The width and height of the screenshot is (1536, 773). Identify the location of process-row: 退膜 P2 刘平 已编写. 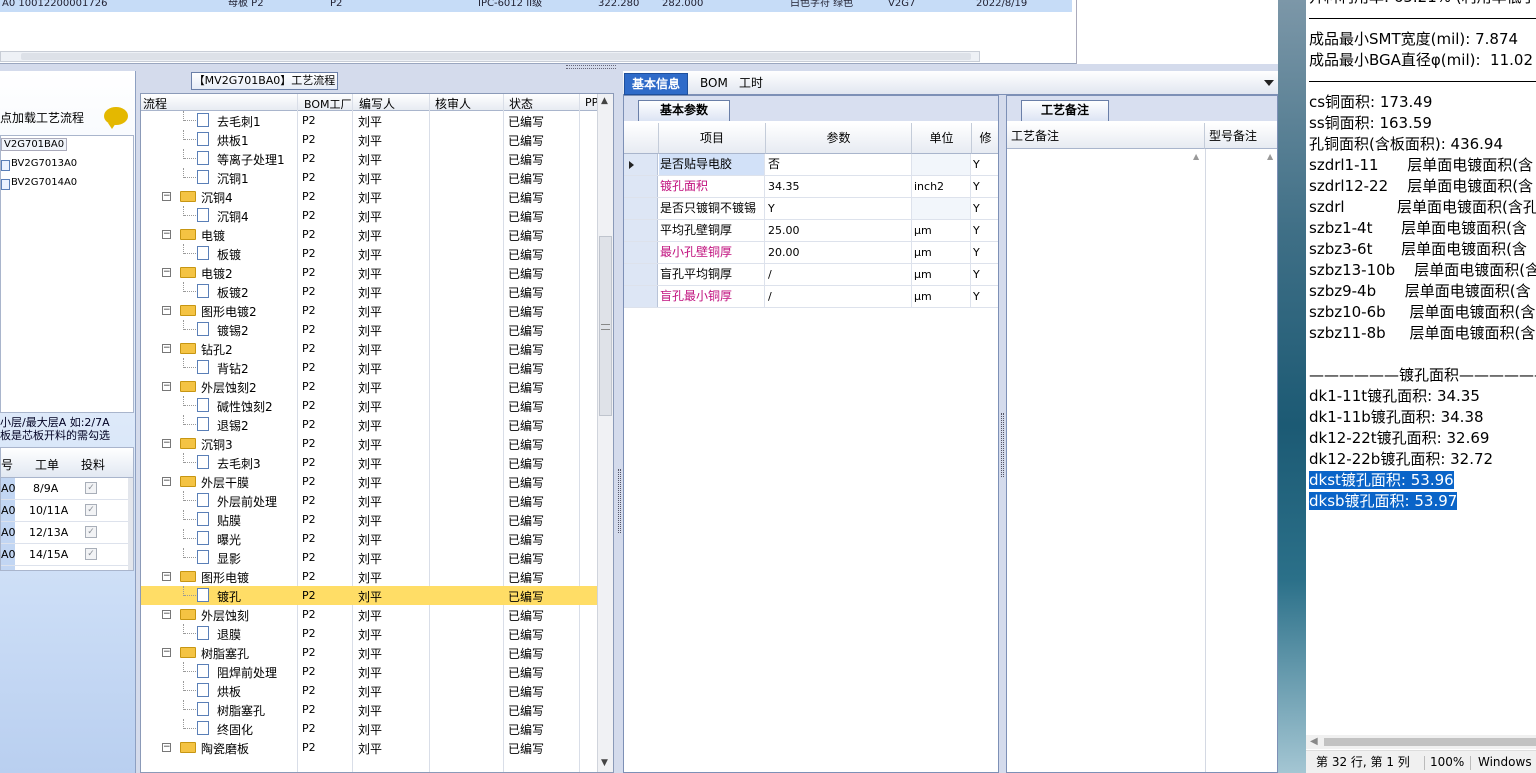
(369, 633).